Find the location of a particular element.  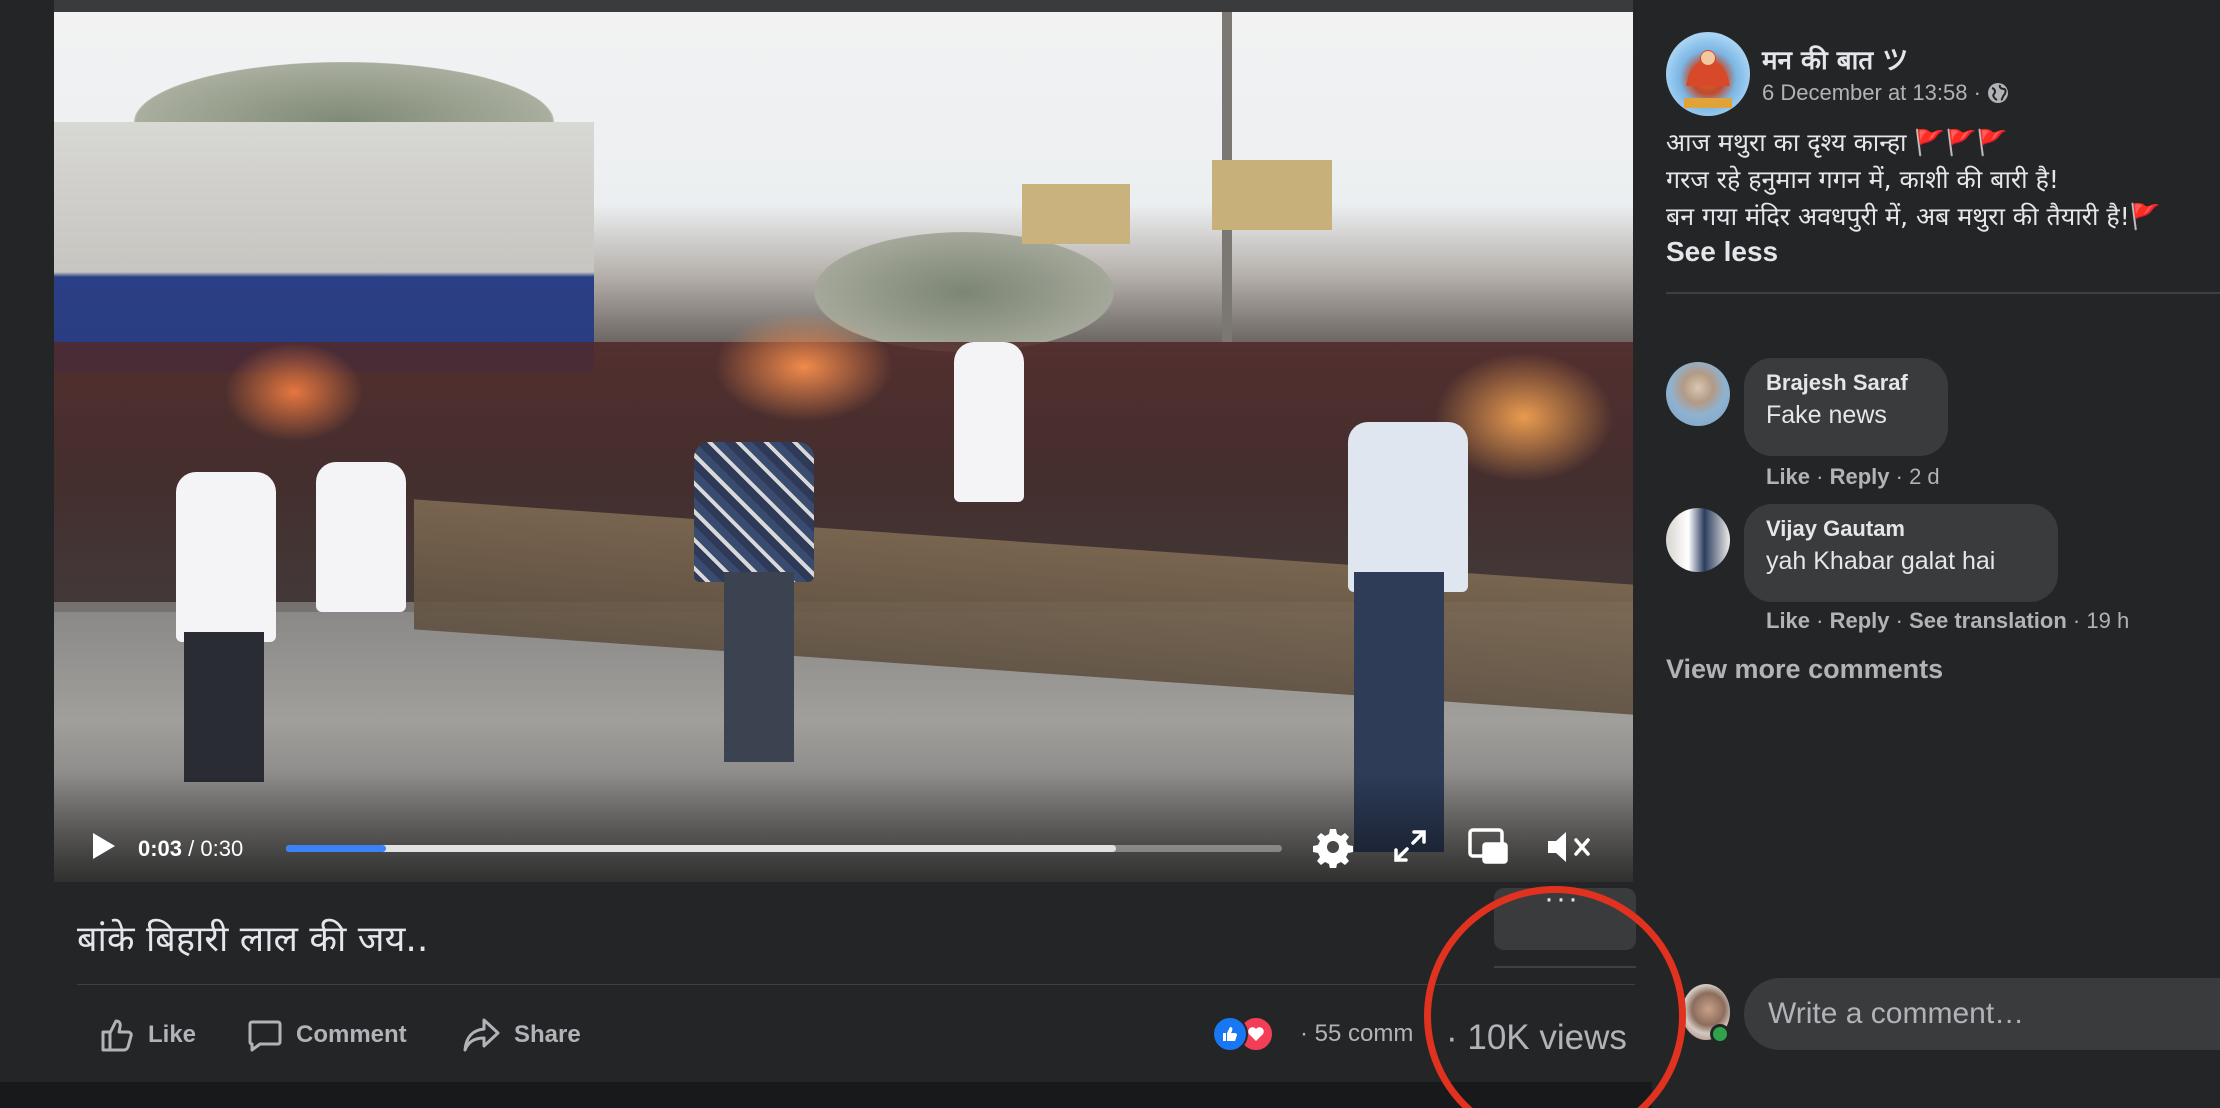

fullscreen-button is located at coordinates (1410, 846).